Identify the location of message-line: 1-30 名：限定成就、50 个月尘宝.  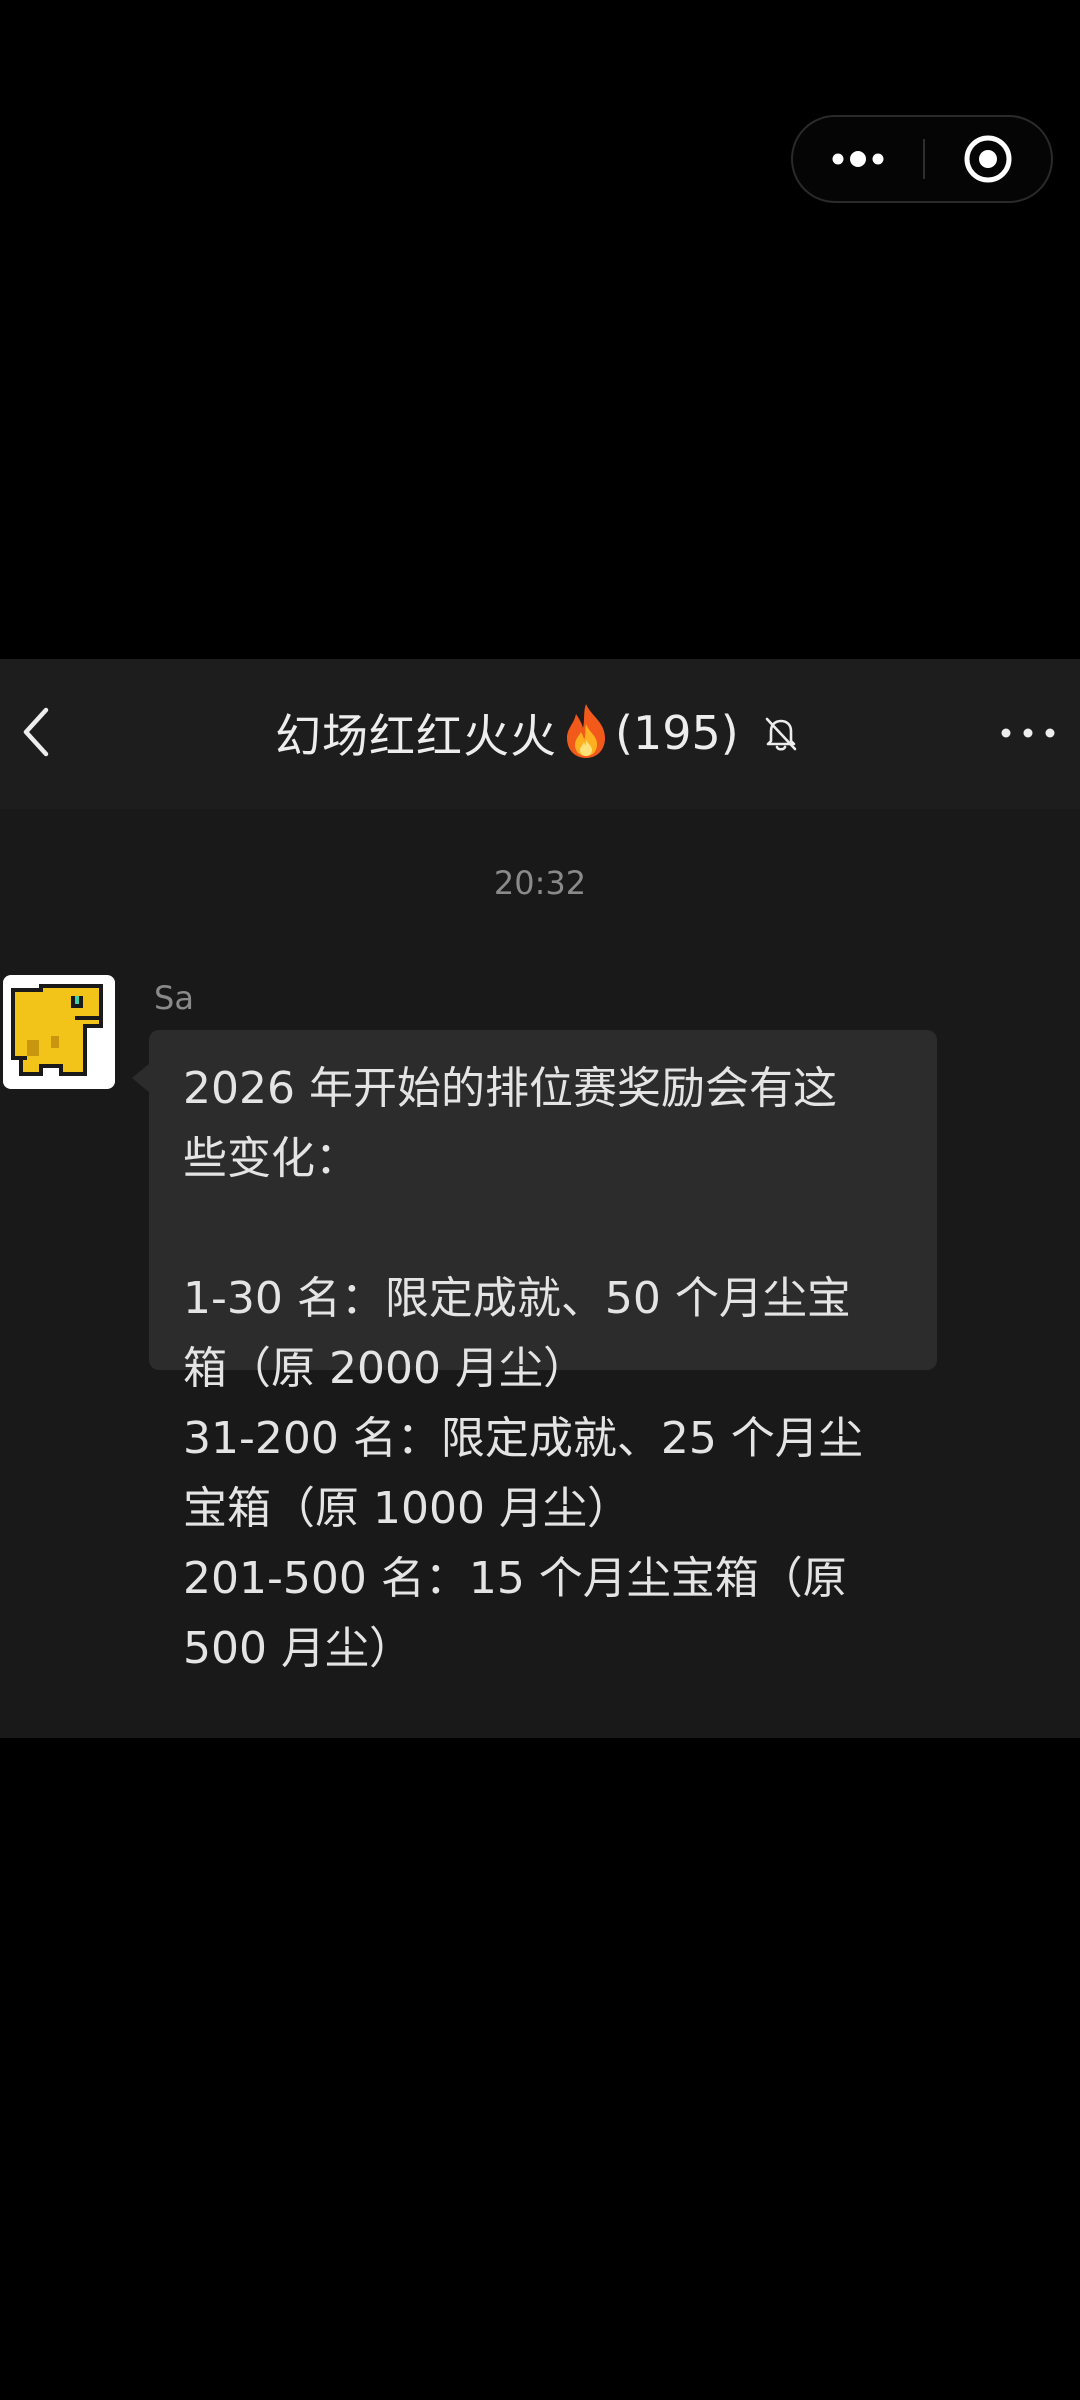
(517, 1298).